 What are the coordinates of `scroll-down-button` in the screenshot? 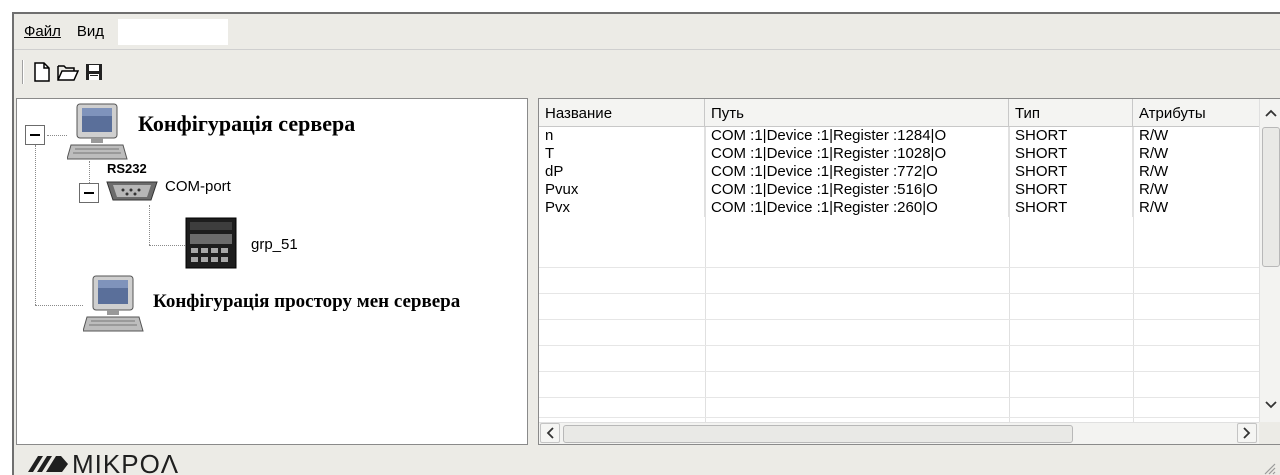 It's located at (1270, 405).